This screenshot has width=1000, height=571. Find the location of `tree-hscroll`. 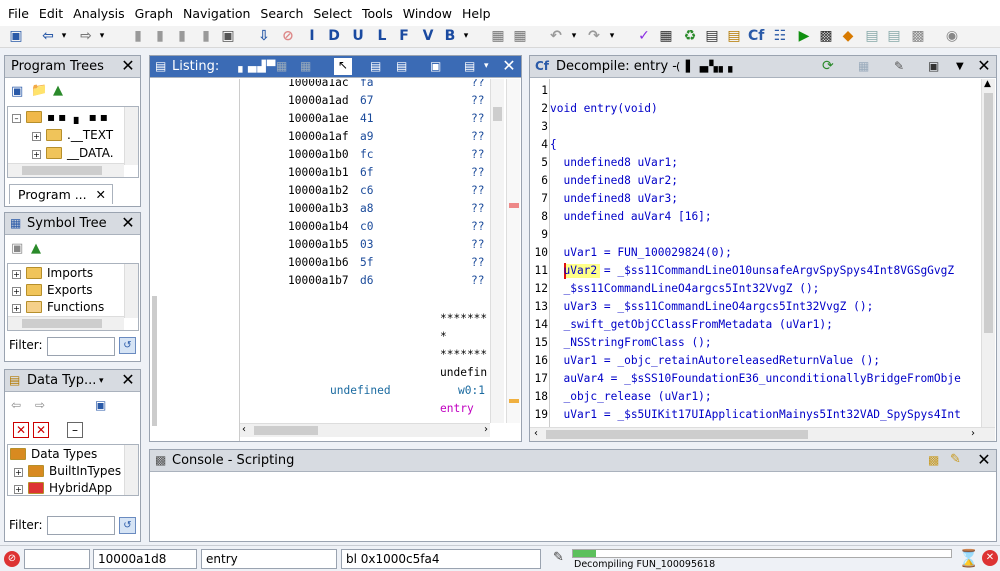

tree-hscroll is located at coordinates (66, 170).